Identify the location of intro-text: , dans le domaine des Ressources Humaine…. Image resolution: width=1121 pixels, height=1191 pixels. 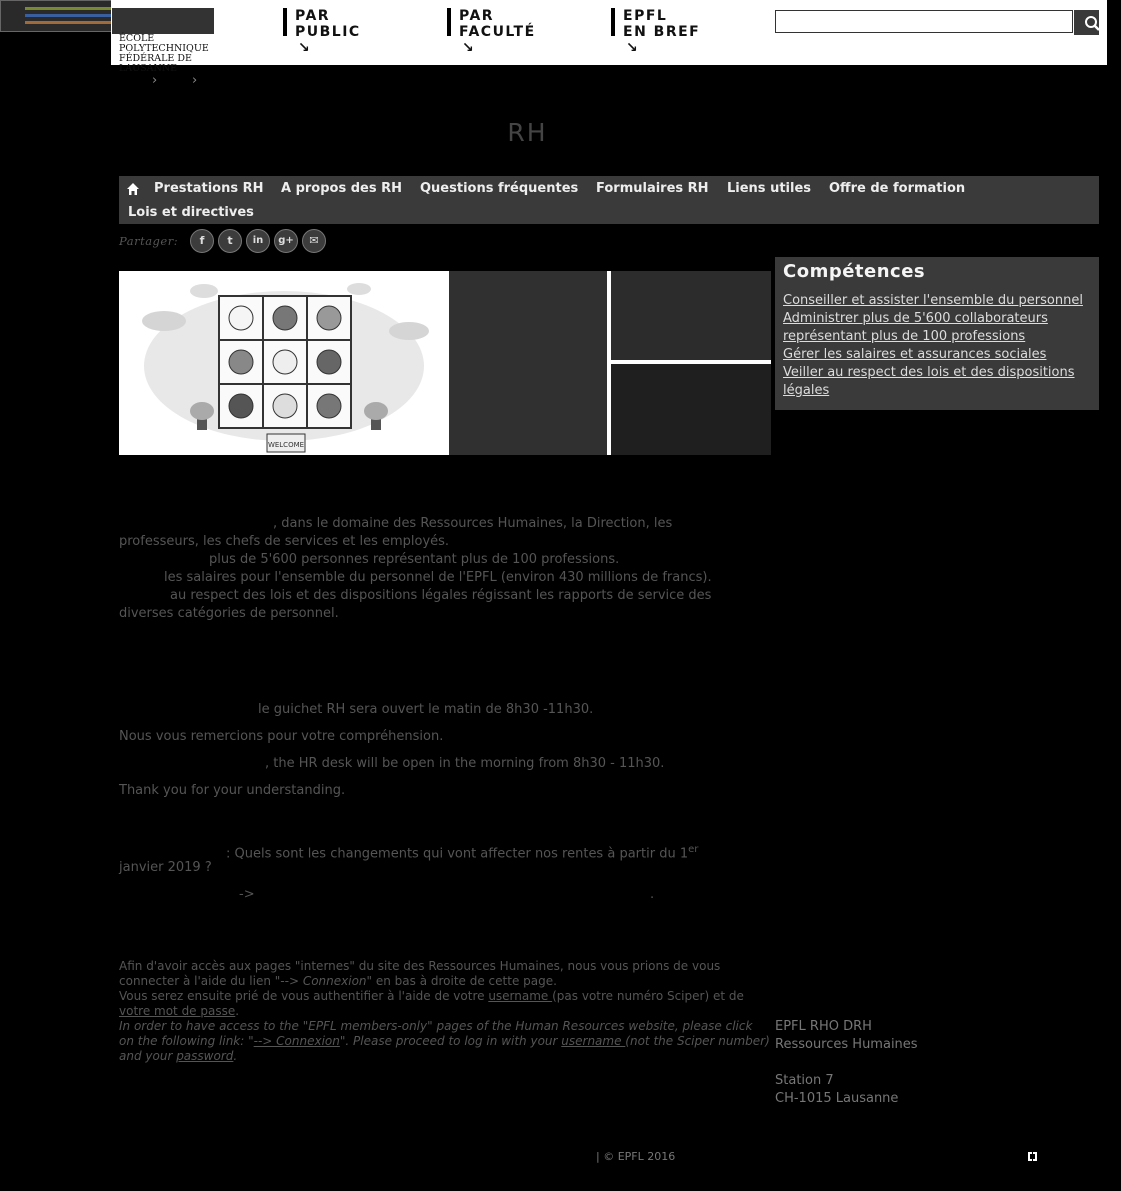
(473, 523).